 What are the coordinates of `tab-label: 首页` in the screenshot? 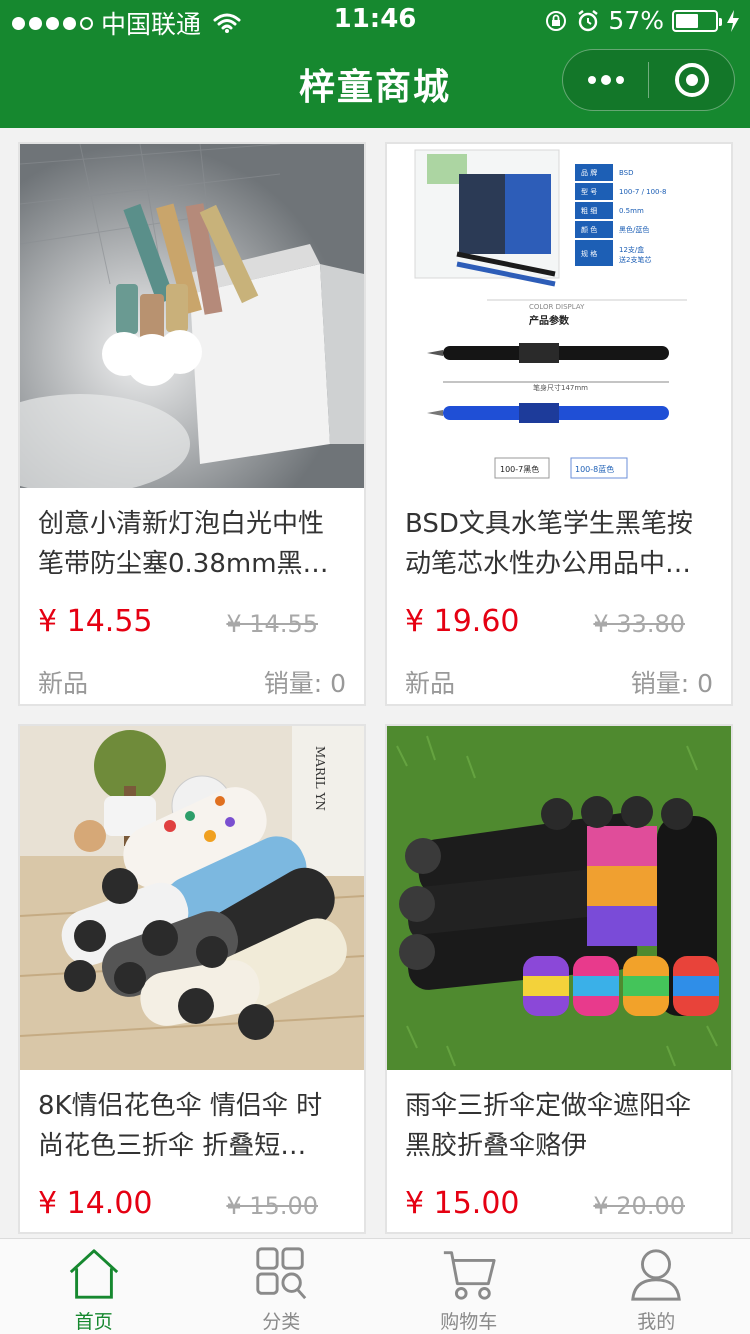 It's located at (93, 1322).